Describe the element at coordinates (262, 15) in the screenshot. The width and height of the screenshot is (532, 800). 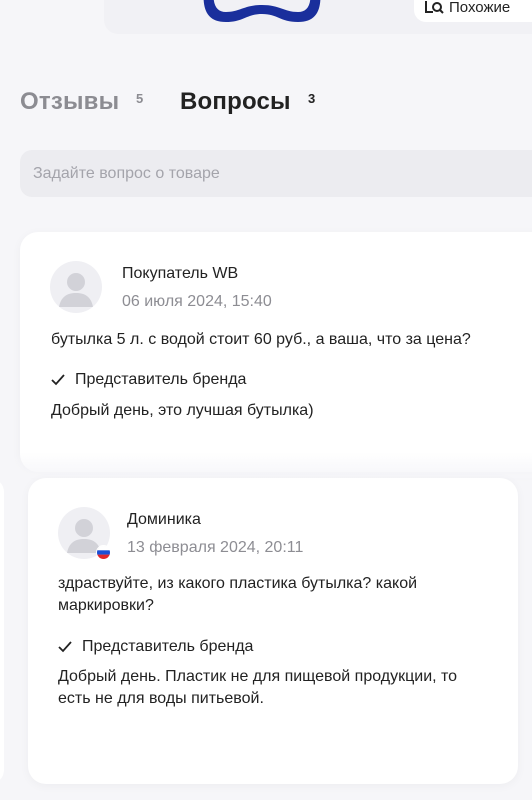
I see `product-image` at that location.